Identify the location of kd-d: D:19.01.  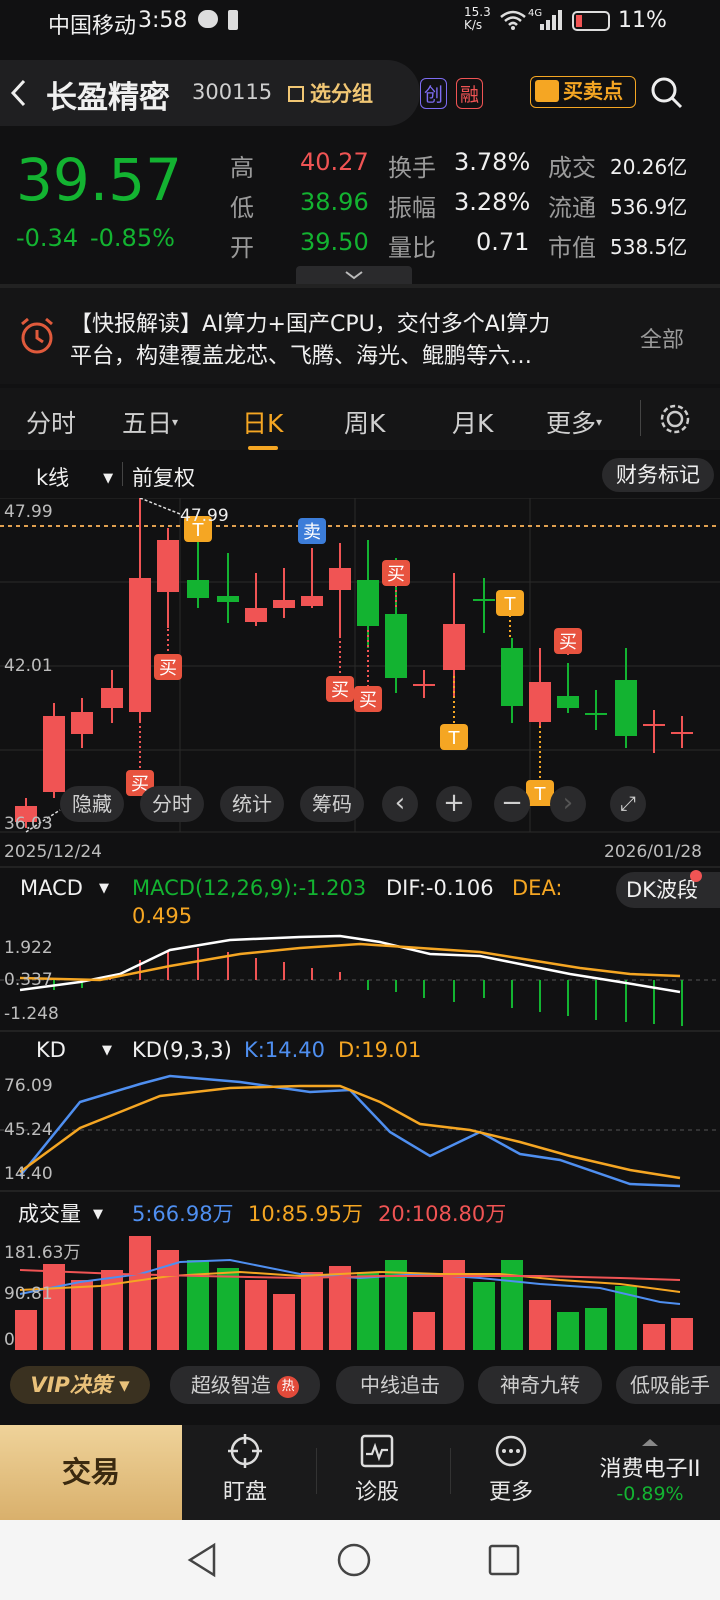
(380, 1050).